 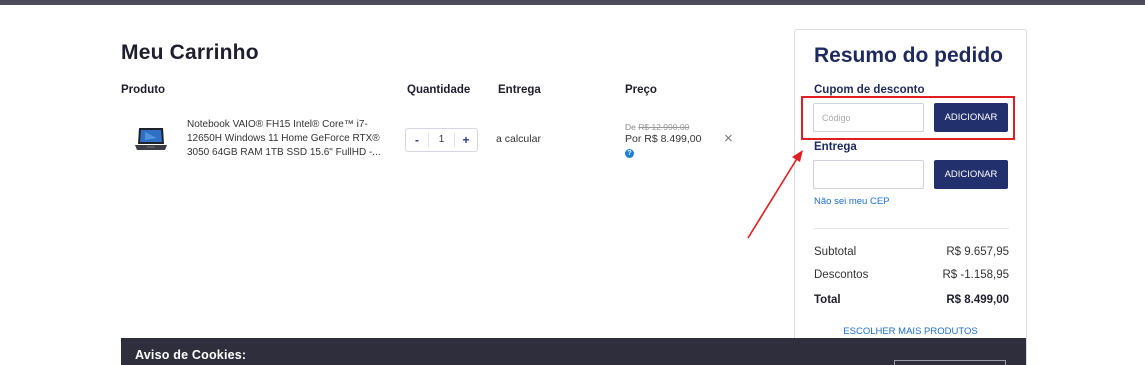 I want to click on delivery-value: a calcular, so click(x=518, y=139).